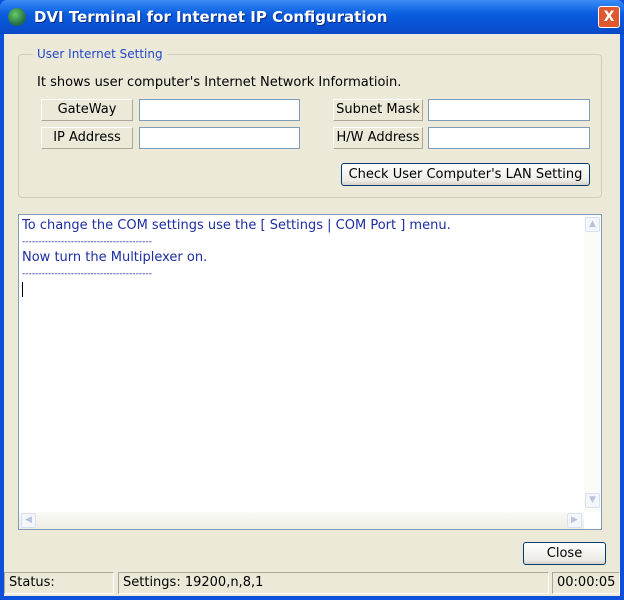  Describe the element at coordinates (378, 138) in the screenshot. I see `hw-address-label: H/W Address` at that location.